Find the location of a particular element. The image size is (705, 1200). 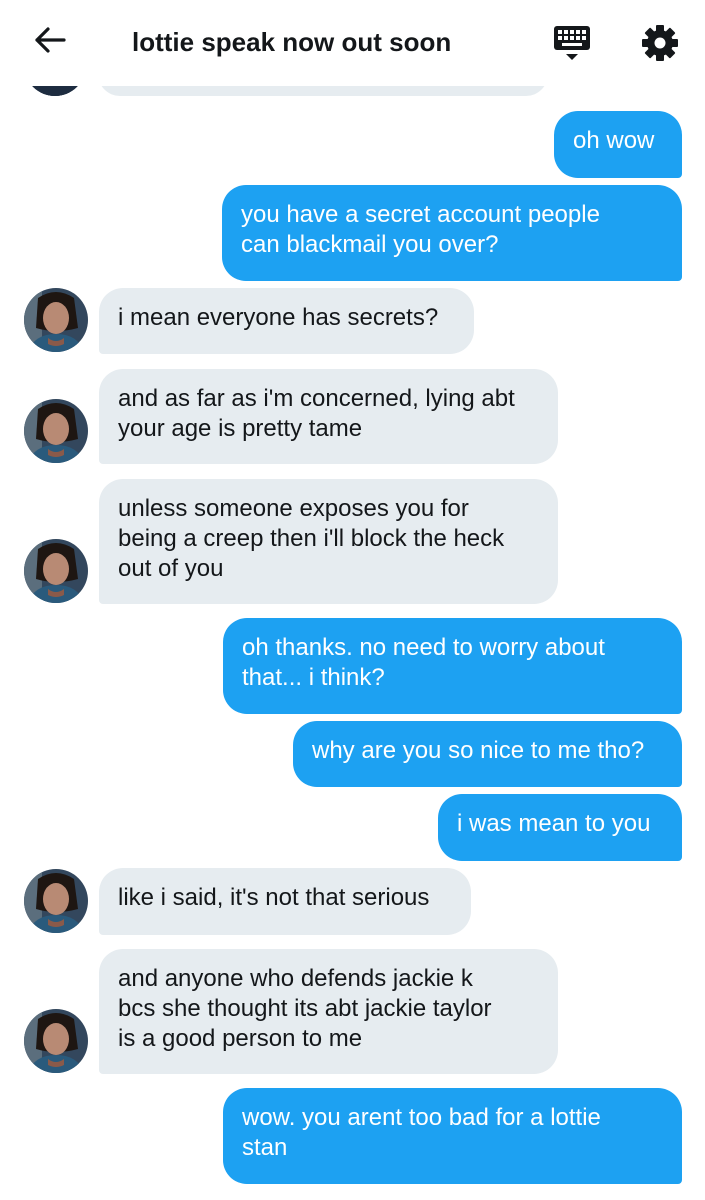

settings-button is located at coordinates (660, 43).